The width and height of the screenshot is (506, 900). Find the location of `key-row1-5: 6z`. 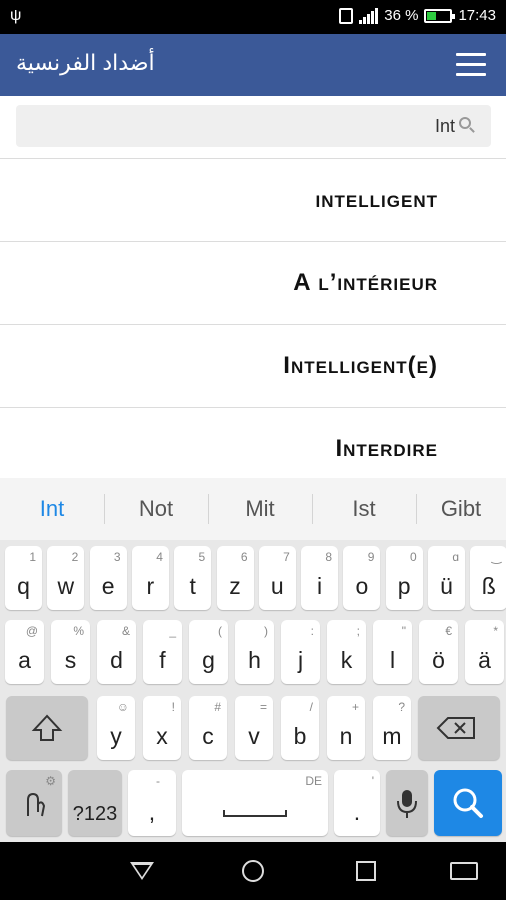

key-row1-5: 6z is located at coordinates (235, 578).